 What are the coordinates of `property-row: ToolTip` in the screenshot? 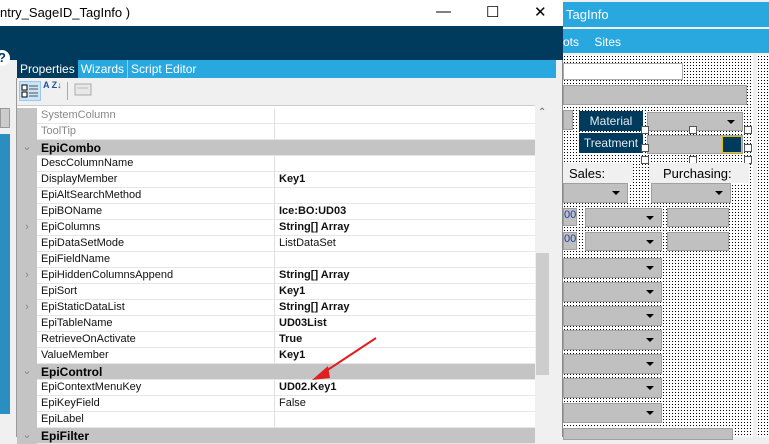 It's located at (276, 132).